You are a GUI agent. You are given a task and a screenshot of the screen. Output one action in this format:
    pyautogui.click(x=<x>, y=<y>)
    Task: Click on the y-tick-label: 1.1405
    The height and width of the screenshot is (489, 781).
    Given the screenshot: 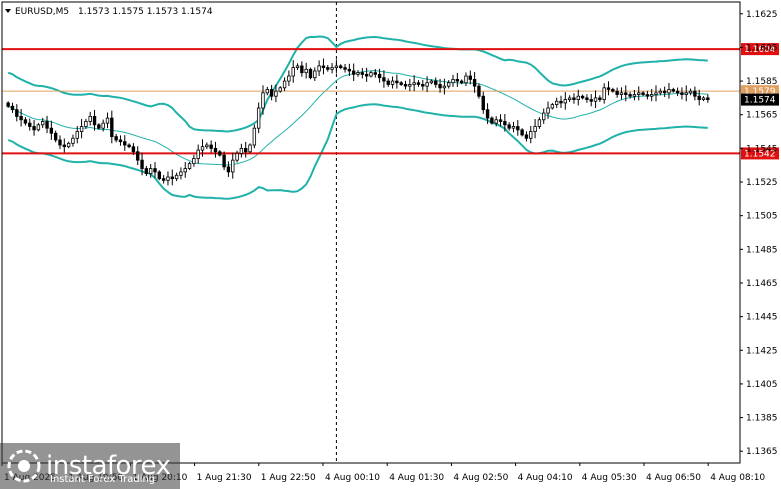 What is the action you would take?
    pyautogui.click(x=762, y=385)
    